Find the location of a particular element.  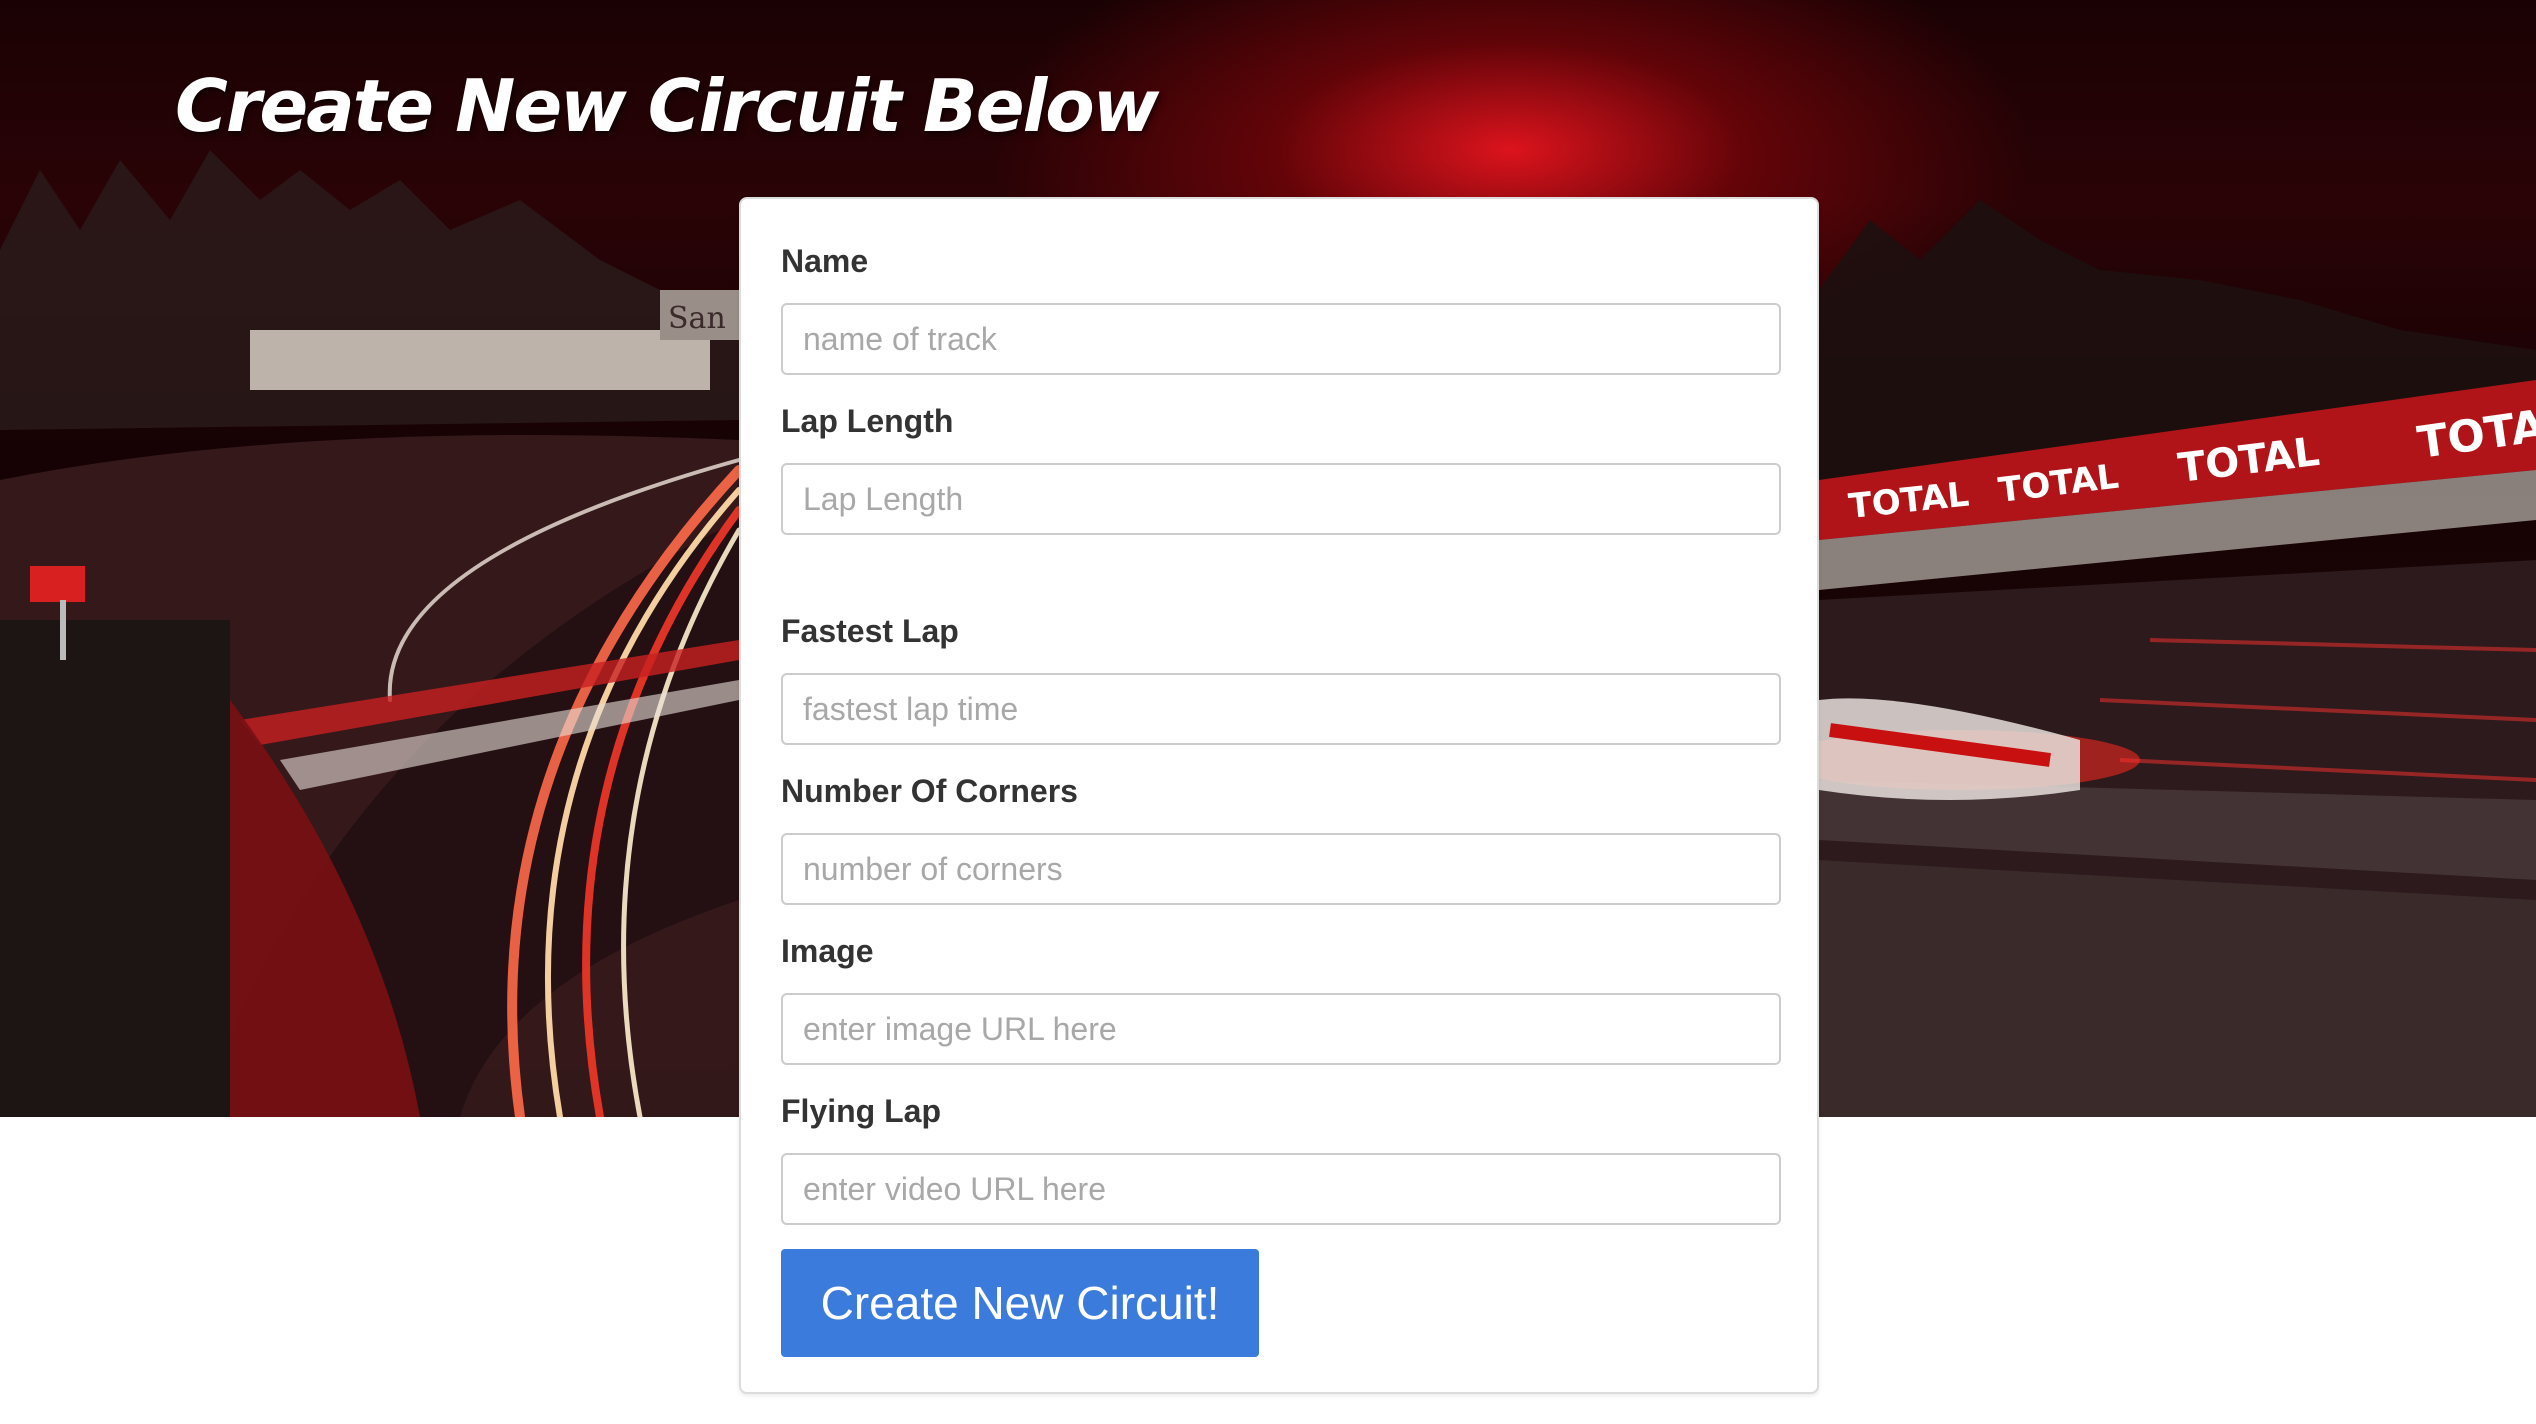

fastest-lap-label: Fastest Lap is located at coordinates (870, 631).